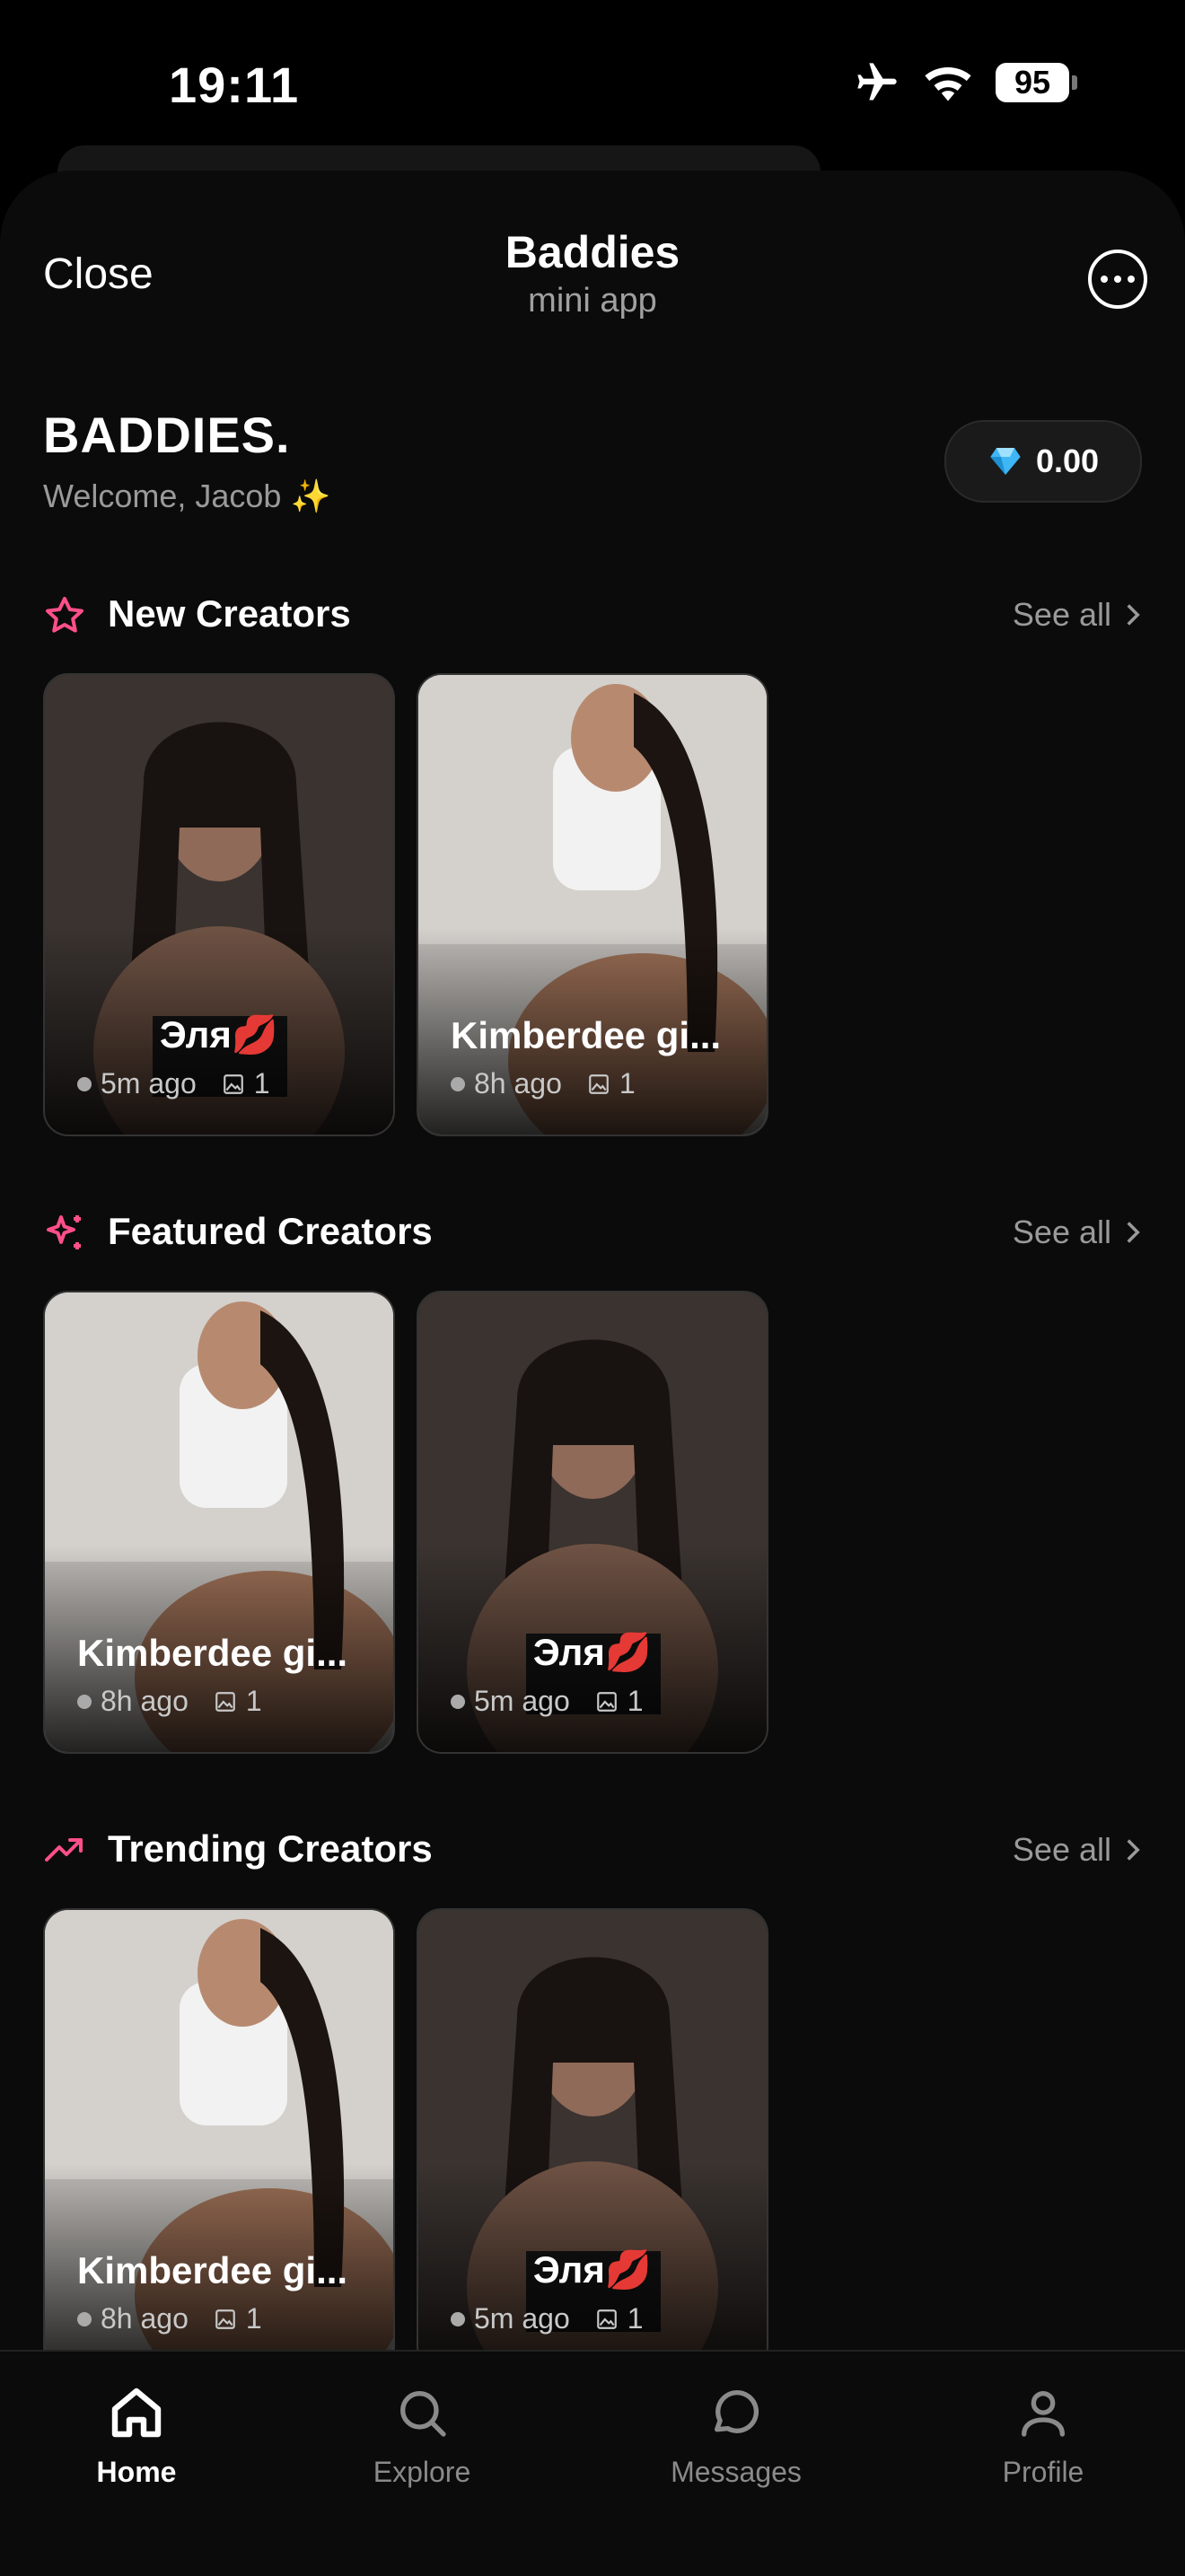 This screenshot has width=1185, height=2576. What do you see at coordinates (1043, 2414) in the screenshot?
I see `user-icon` at bounding box center [1043, 2414].